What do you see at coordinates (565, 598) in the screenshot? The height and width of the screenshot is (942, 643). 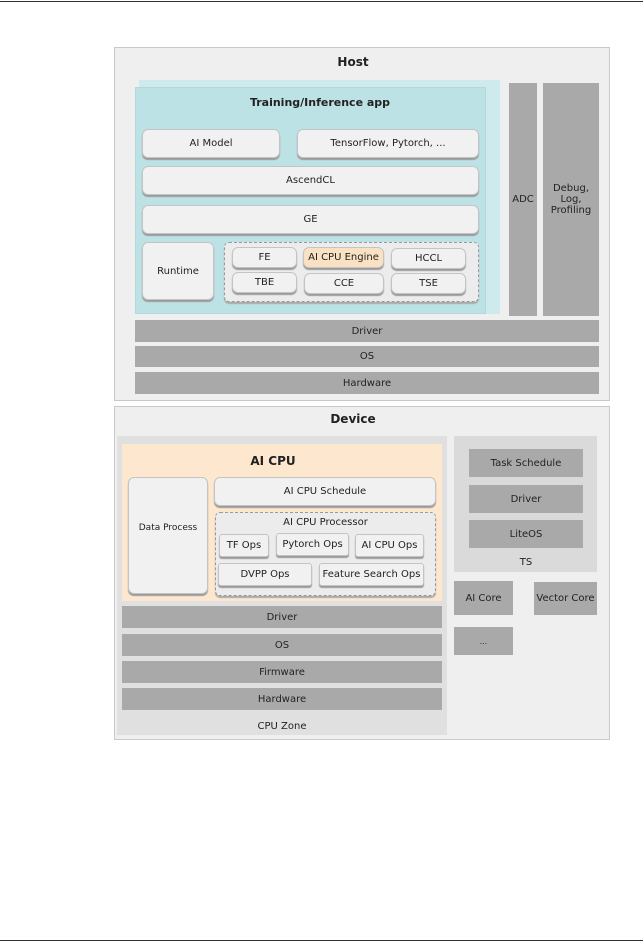 I see `vector-core-box: Vector Core` at bounding box center [565, 598].